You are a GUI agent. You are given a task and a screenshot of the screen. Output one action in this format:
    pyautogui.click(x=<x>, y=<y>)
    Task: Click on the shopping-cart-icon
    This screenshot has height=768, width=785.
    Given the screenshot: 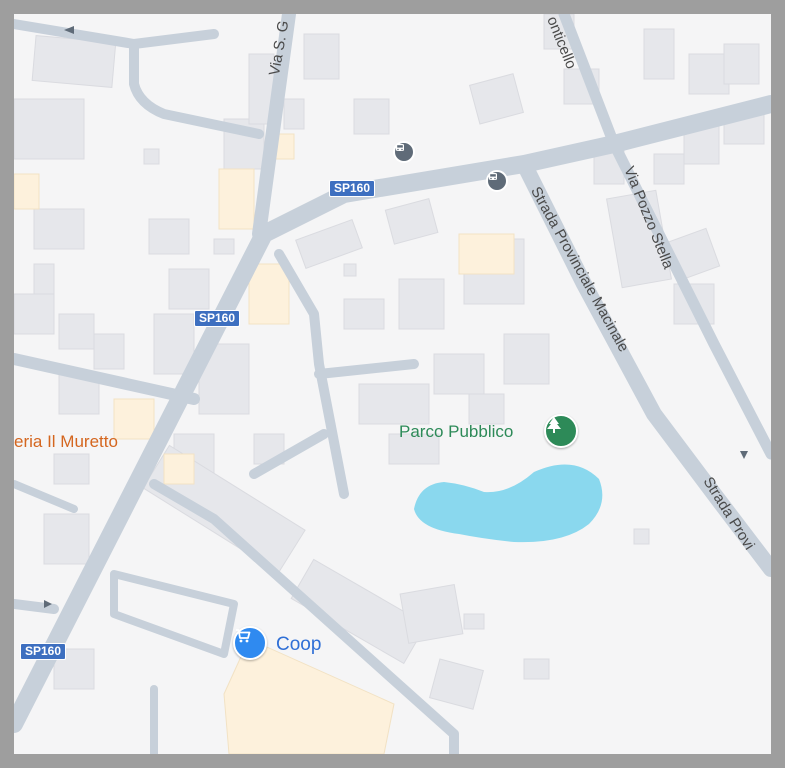 What is the action you would take?
    pyautogui.click(x=250, y=643)
    